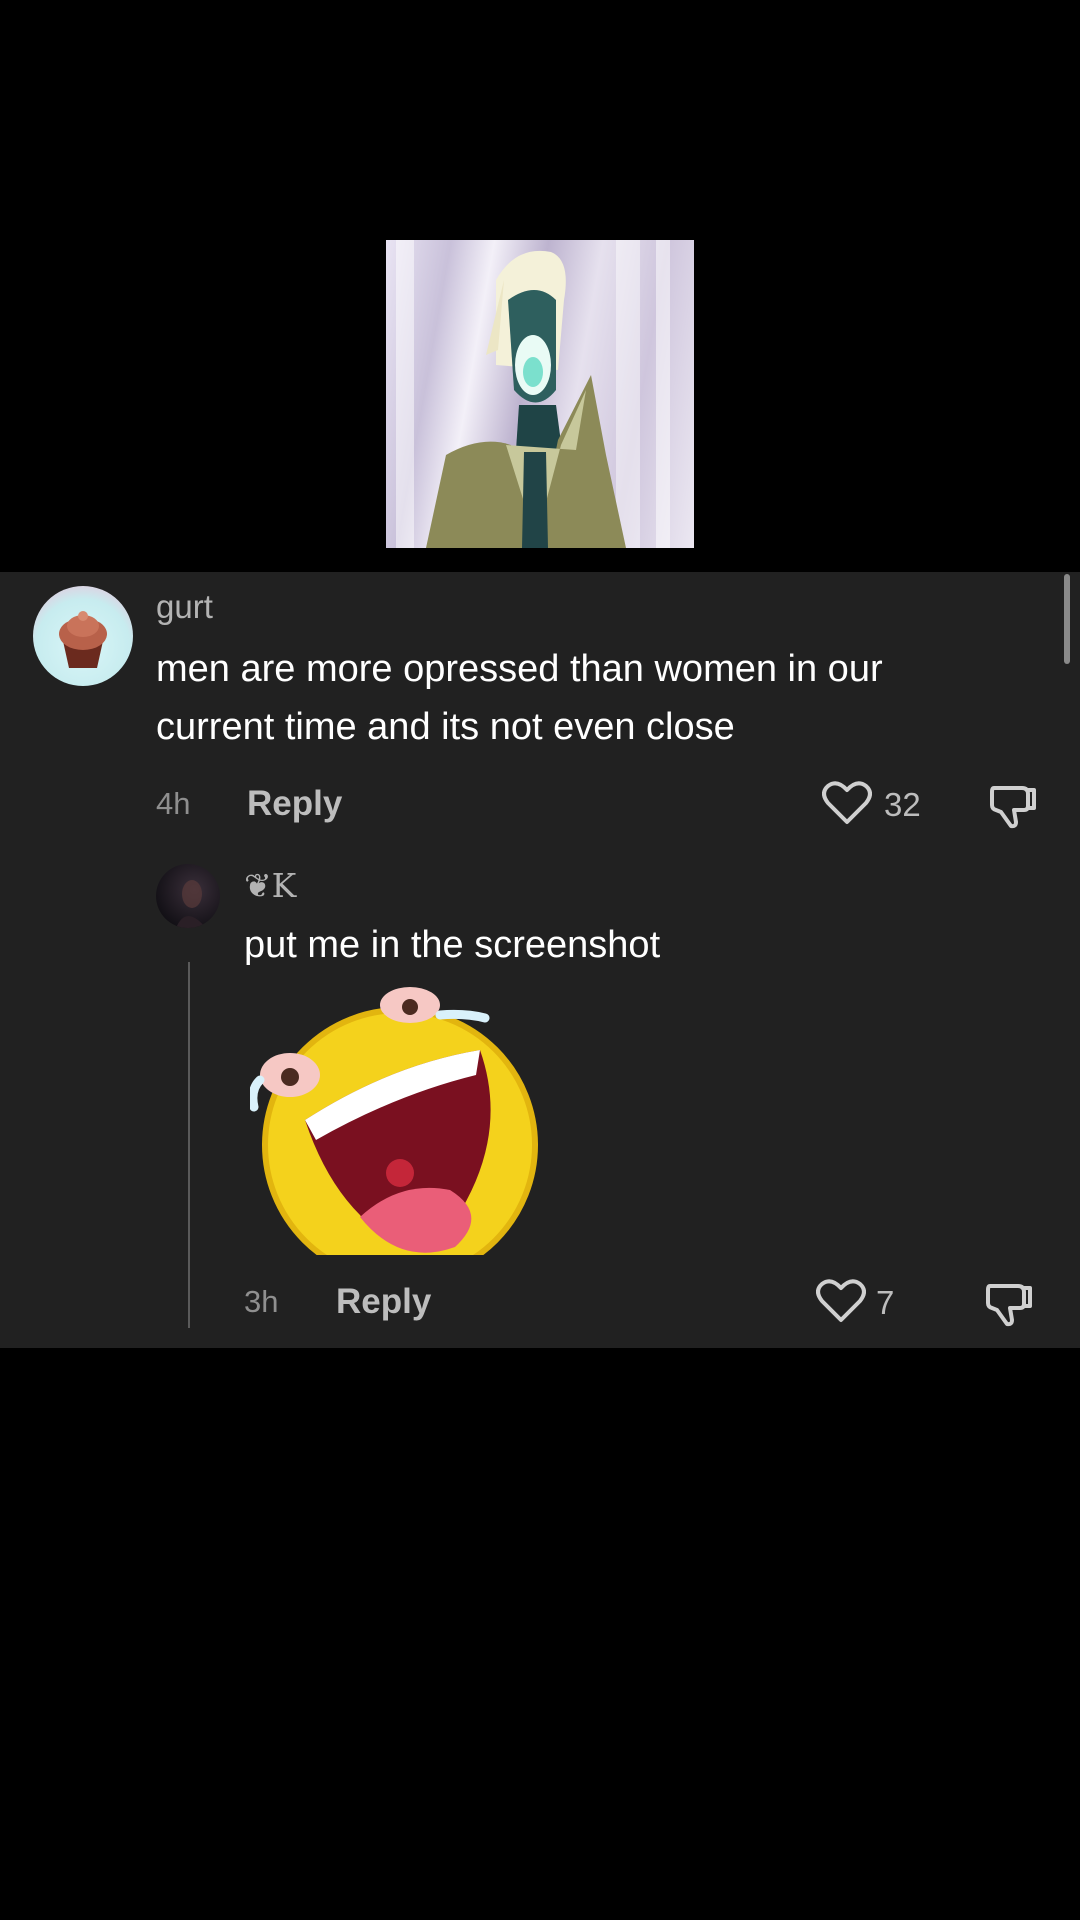 The width and height of the screenshot is (1080, 1920). What do you see at coordinates (270, 885) in the screenshot?
I see `comment-username: ❦K` at bounding box center [270, 885].